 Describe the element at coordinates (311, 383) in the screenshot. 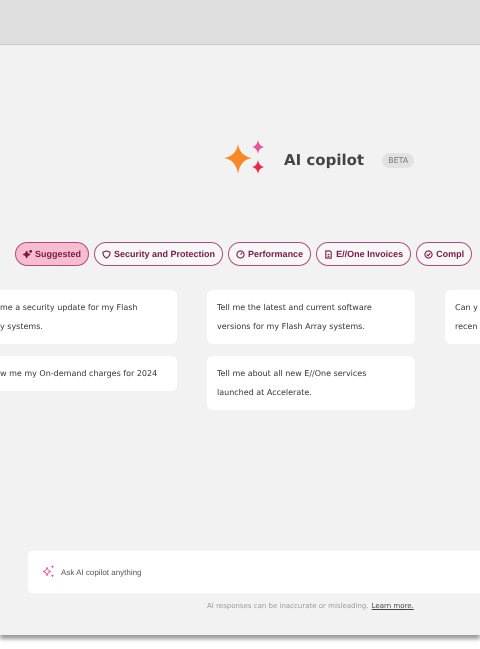

I see `suggestion-card: Tell me about all new E//One services launched at Accelerate.` at that location.